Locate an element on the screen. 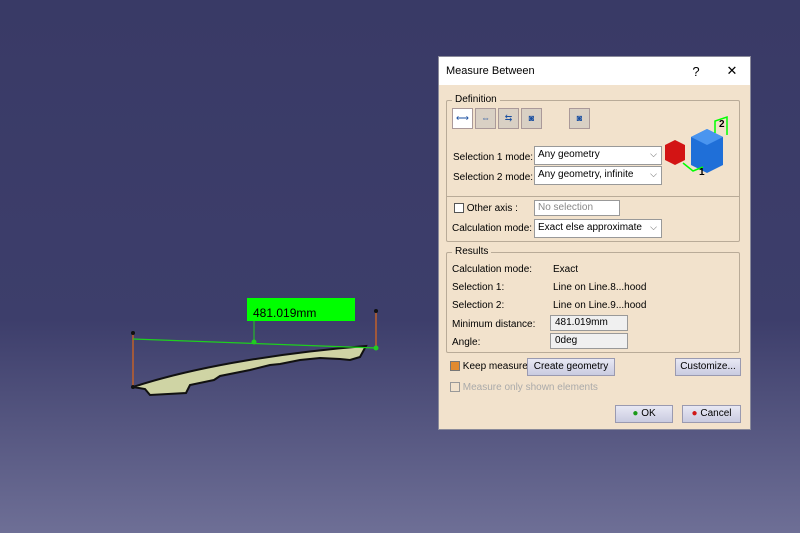 The width and height of the screenshot is (800, 533). help-button: ? is located at coordinates (696, 71).